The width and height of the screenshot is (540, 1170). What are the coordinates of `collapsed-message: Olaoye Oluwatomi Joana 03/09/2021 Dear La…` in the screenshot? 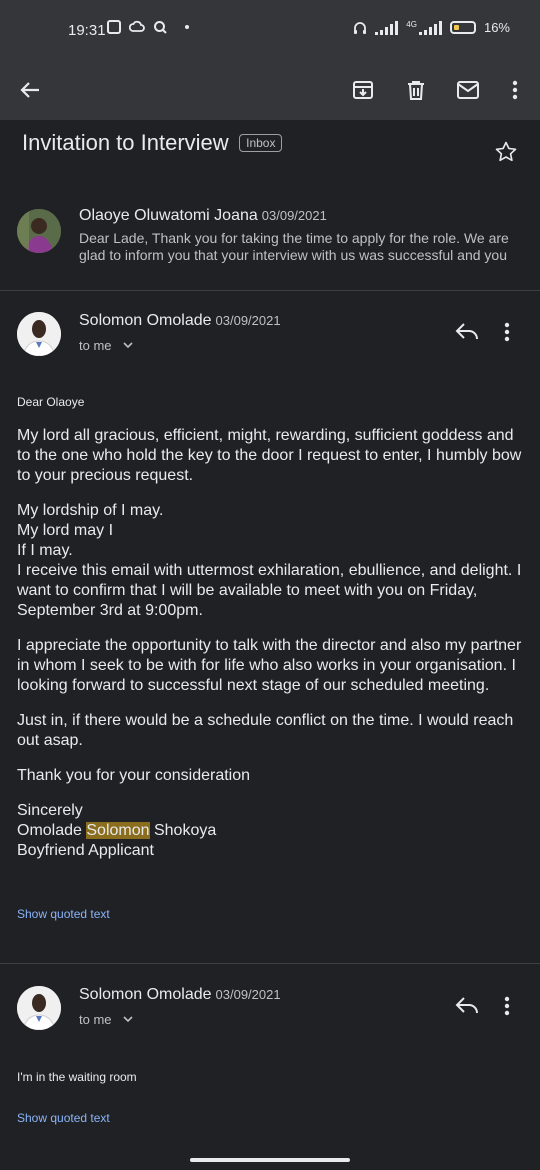 It's located at (270, 245).